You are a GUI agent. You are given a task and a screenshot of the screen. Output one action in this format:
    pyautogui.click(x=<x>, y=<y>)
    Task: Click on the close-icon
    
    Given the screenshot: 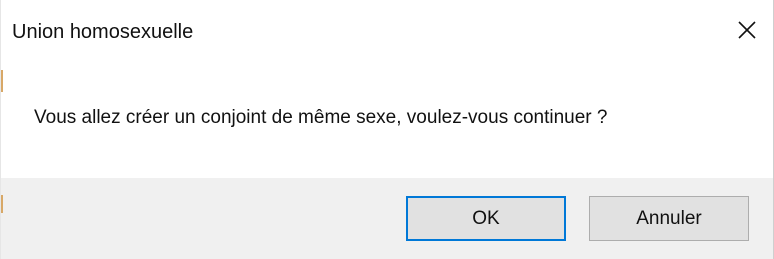 What is the action you would take?
    pyautogui.click(x=747, y=30)
    